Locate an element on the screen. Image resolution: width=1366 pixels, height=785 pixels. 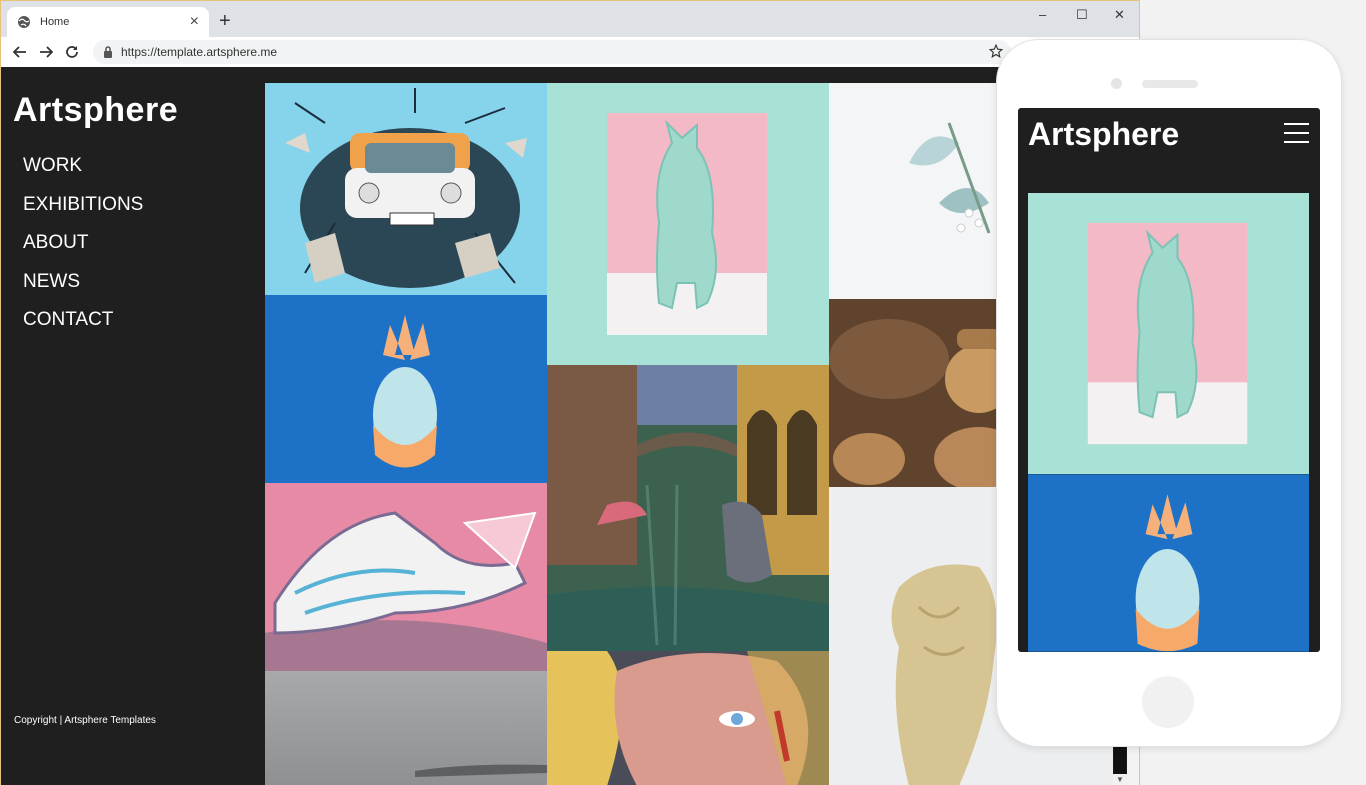
forward-button is located at coordinates (46, 52).